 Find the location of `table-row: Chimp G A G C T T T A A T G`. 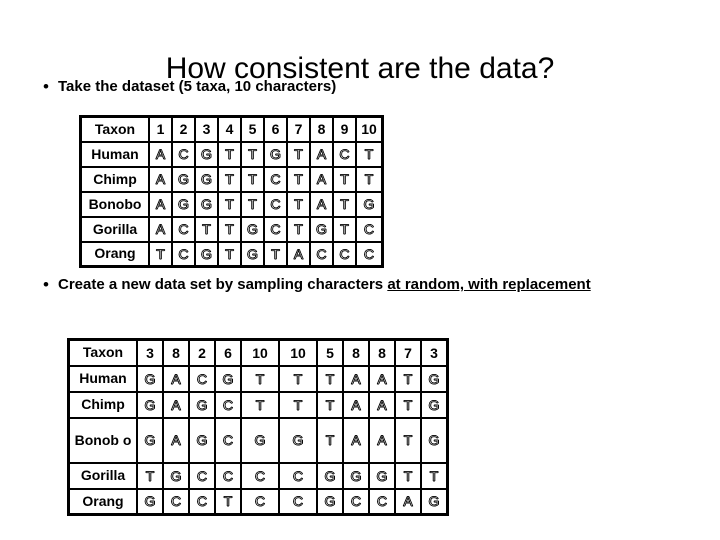

table-row: Chimp G A G C T T T A A T G is located at coordinates (258, 404).